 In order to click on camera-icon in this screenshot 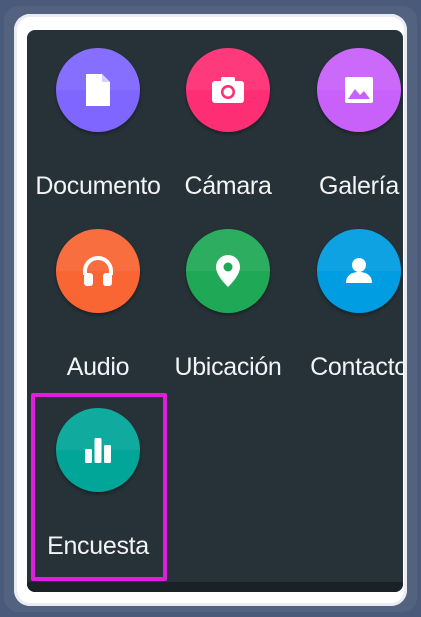, I will do `click(228, 90)`.